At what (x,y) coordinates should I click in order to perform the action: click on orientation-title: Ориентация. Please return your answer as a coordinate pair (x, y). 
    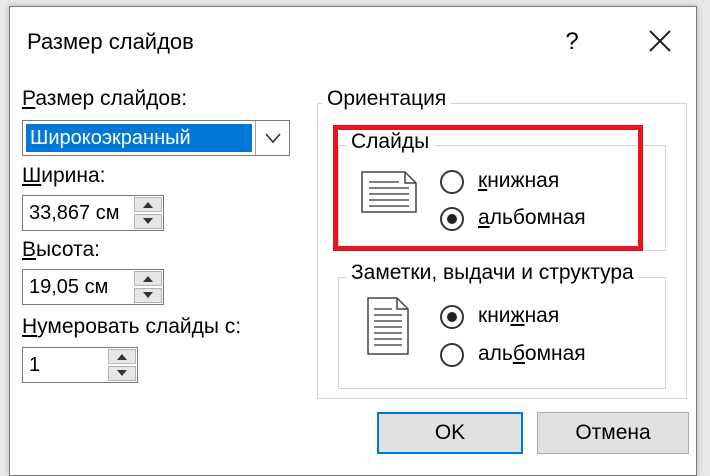
    Looking at the image, I should click on (387, 99).